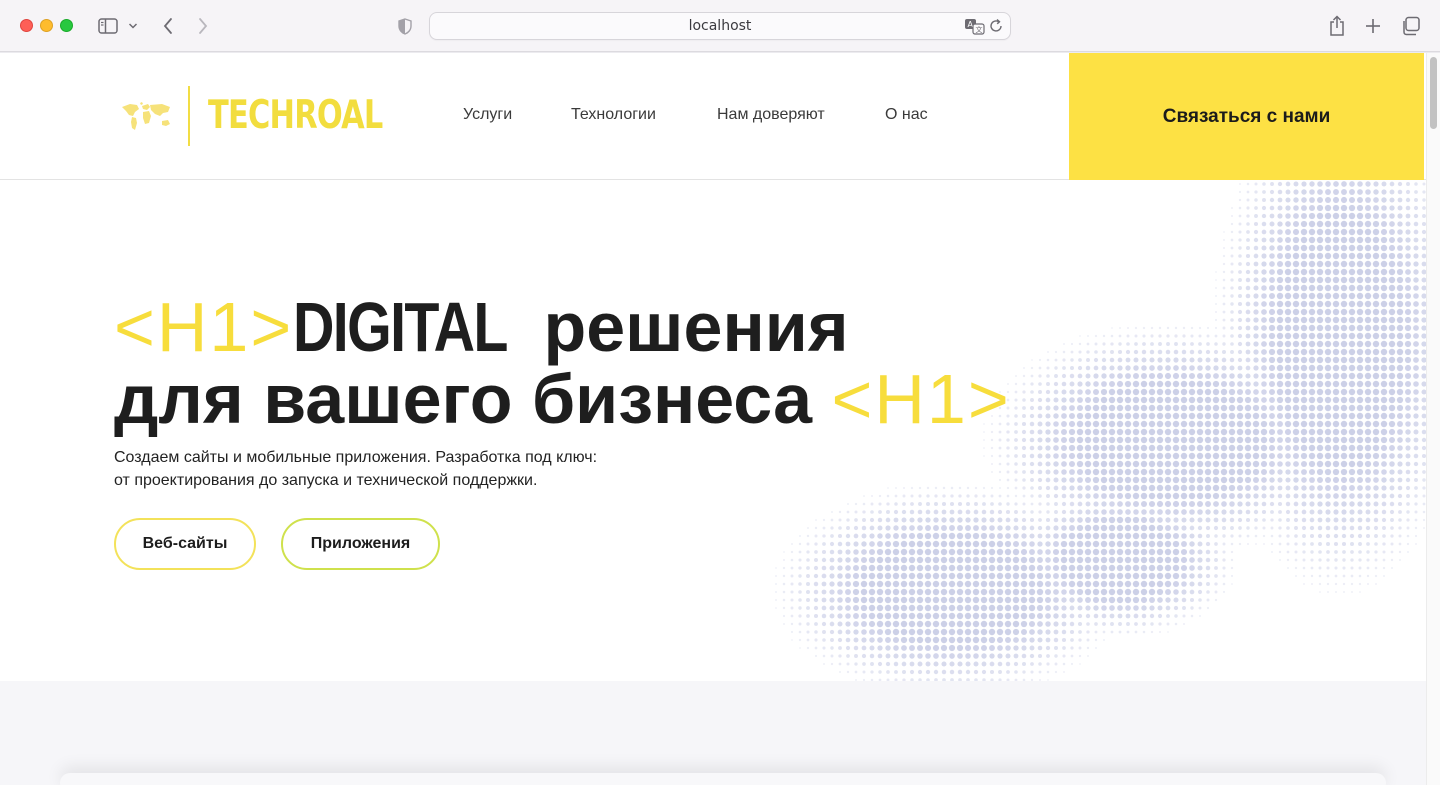  I want to click on nav-link-clients: Нам доверяют, so click(771, 115).